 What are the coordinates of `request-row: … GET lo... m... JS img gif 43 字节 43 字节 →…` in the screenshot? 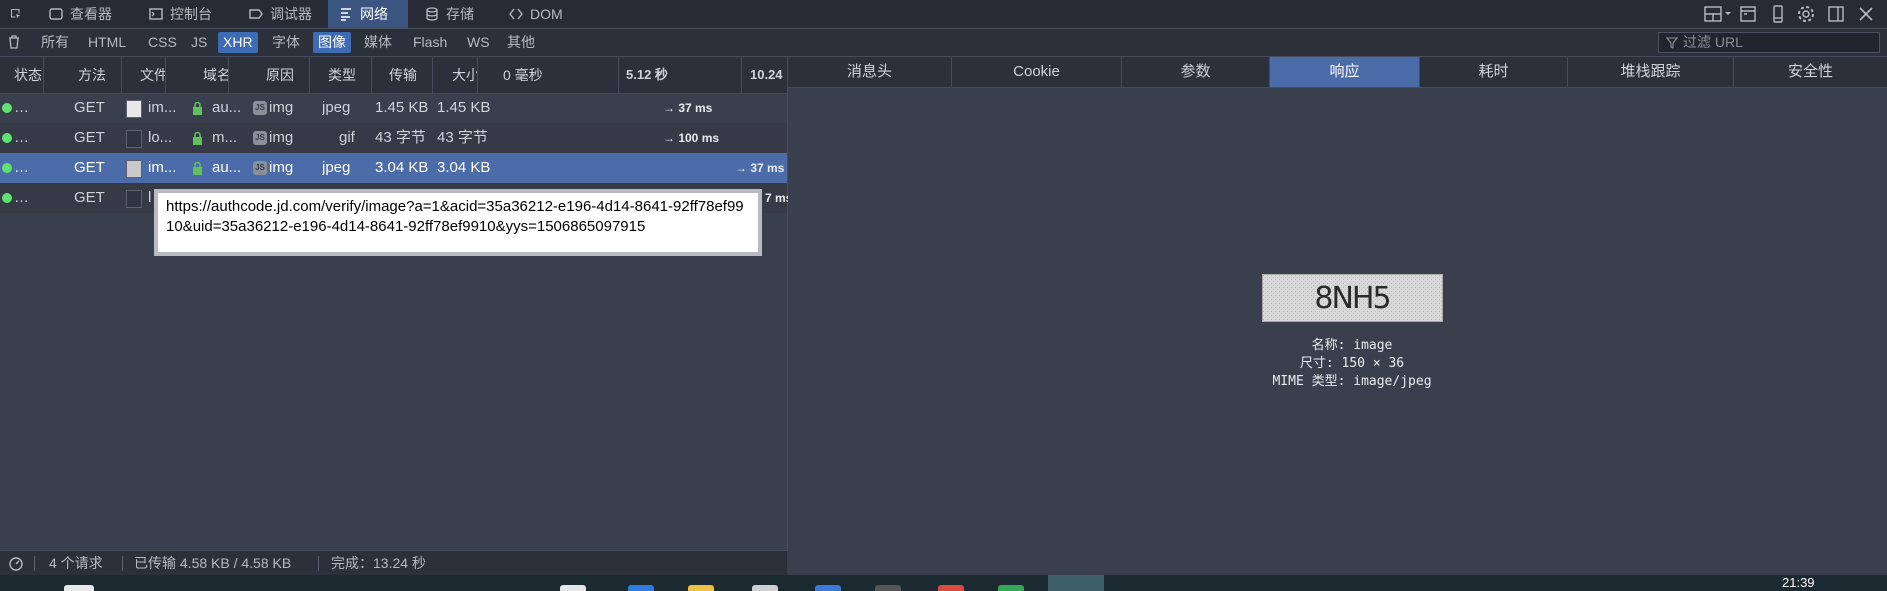 It's located at (393, 138).